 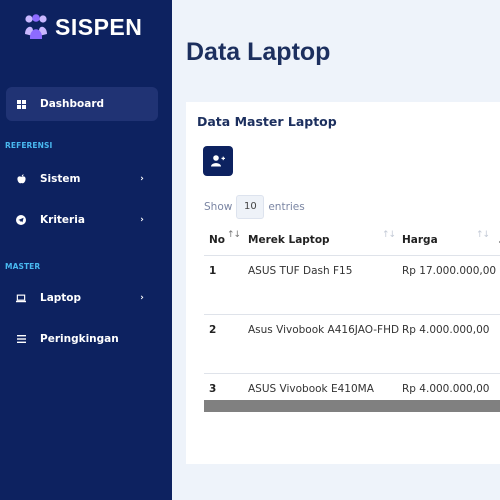 What do you see at coordinates (60, 179) in the screenshot?
I see `sidebar-item-label: Sistem` at bounding box center [60, 179].